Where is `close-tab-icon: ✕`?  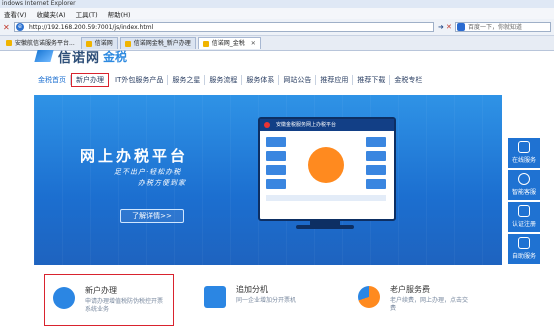
close-tab-icon: ✕ is located at coordinates (253, 43).